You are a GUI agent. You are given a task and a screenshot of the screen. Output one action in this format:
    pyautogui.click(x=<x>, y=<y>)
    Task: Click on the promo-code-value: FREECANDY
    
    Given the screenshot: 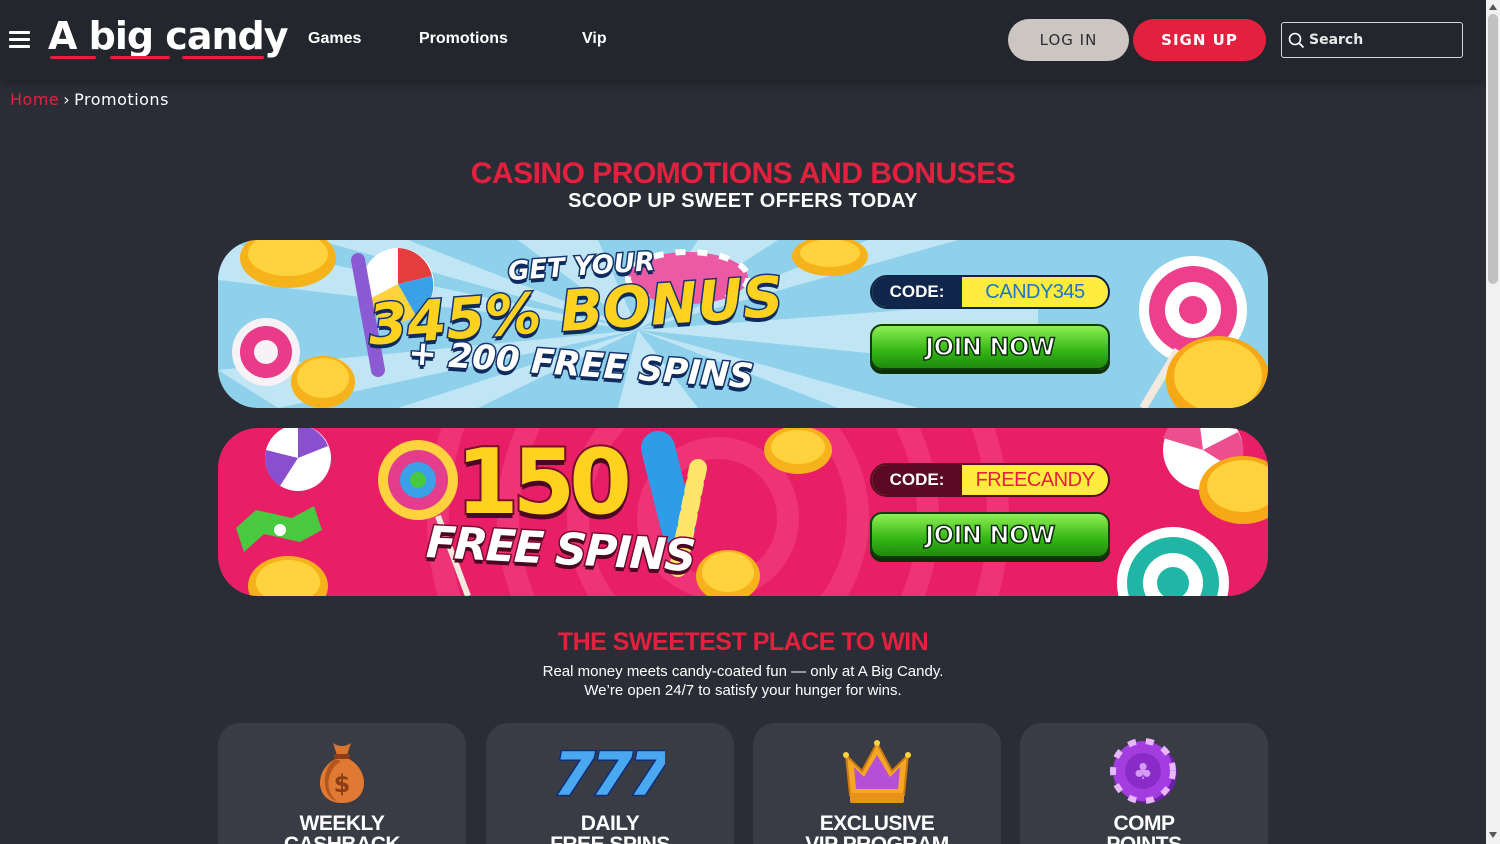 What is the action you would take?
    pyautogui.click(x=1035, y=480)
    